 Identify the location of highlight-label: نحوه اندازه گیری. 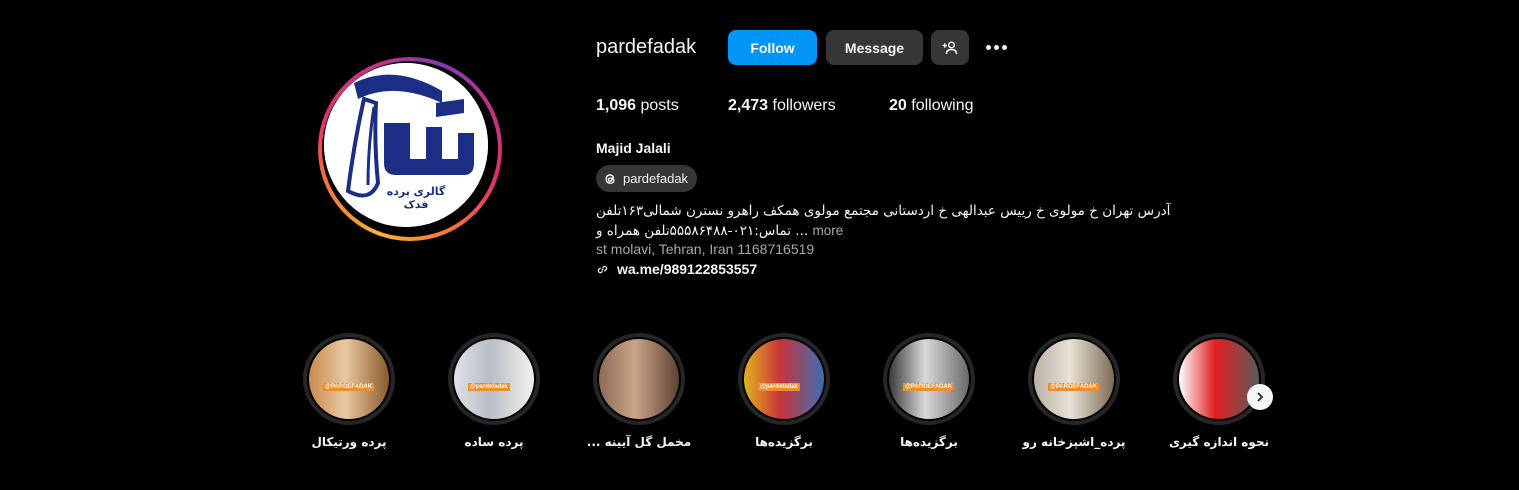
(1219, 442).